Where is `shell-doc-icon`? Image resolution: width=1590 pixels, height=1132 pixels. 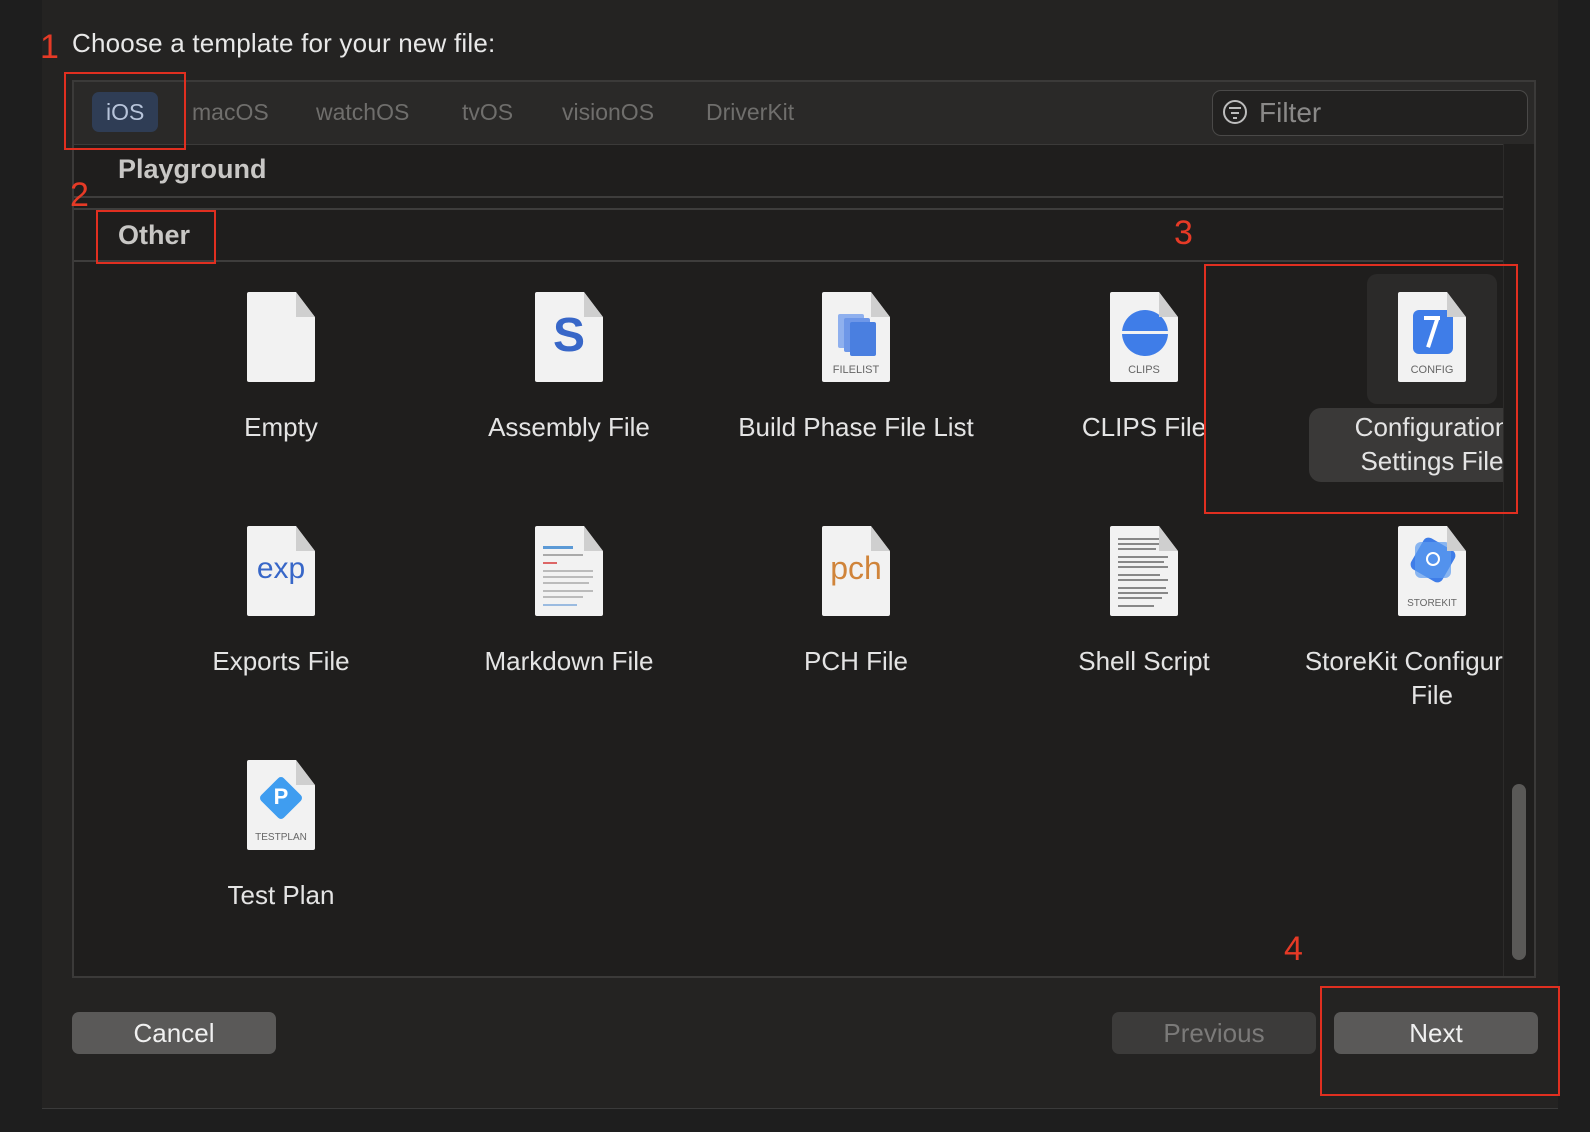
shell-doc-icon is located at coordinates (1144, 573).